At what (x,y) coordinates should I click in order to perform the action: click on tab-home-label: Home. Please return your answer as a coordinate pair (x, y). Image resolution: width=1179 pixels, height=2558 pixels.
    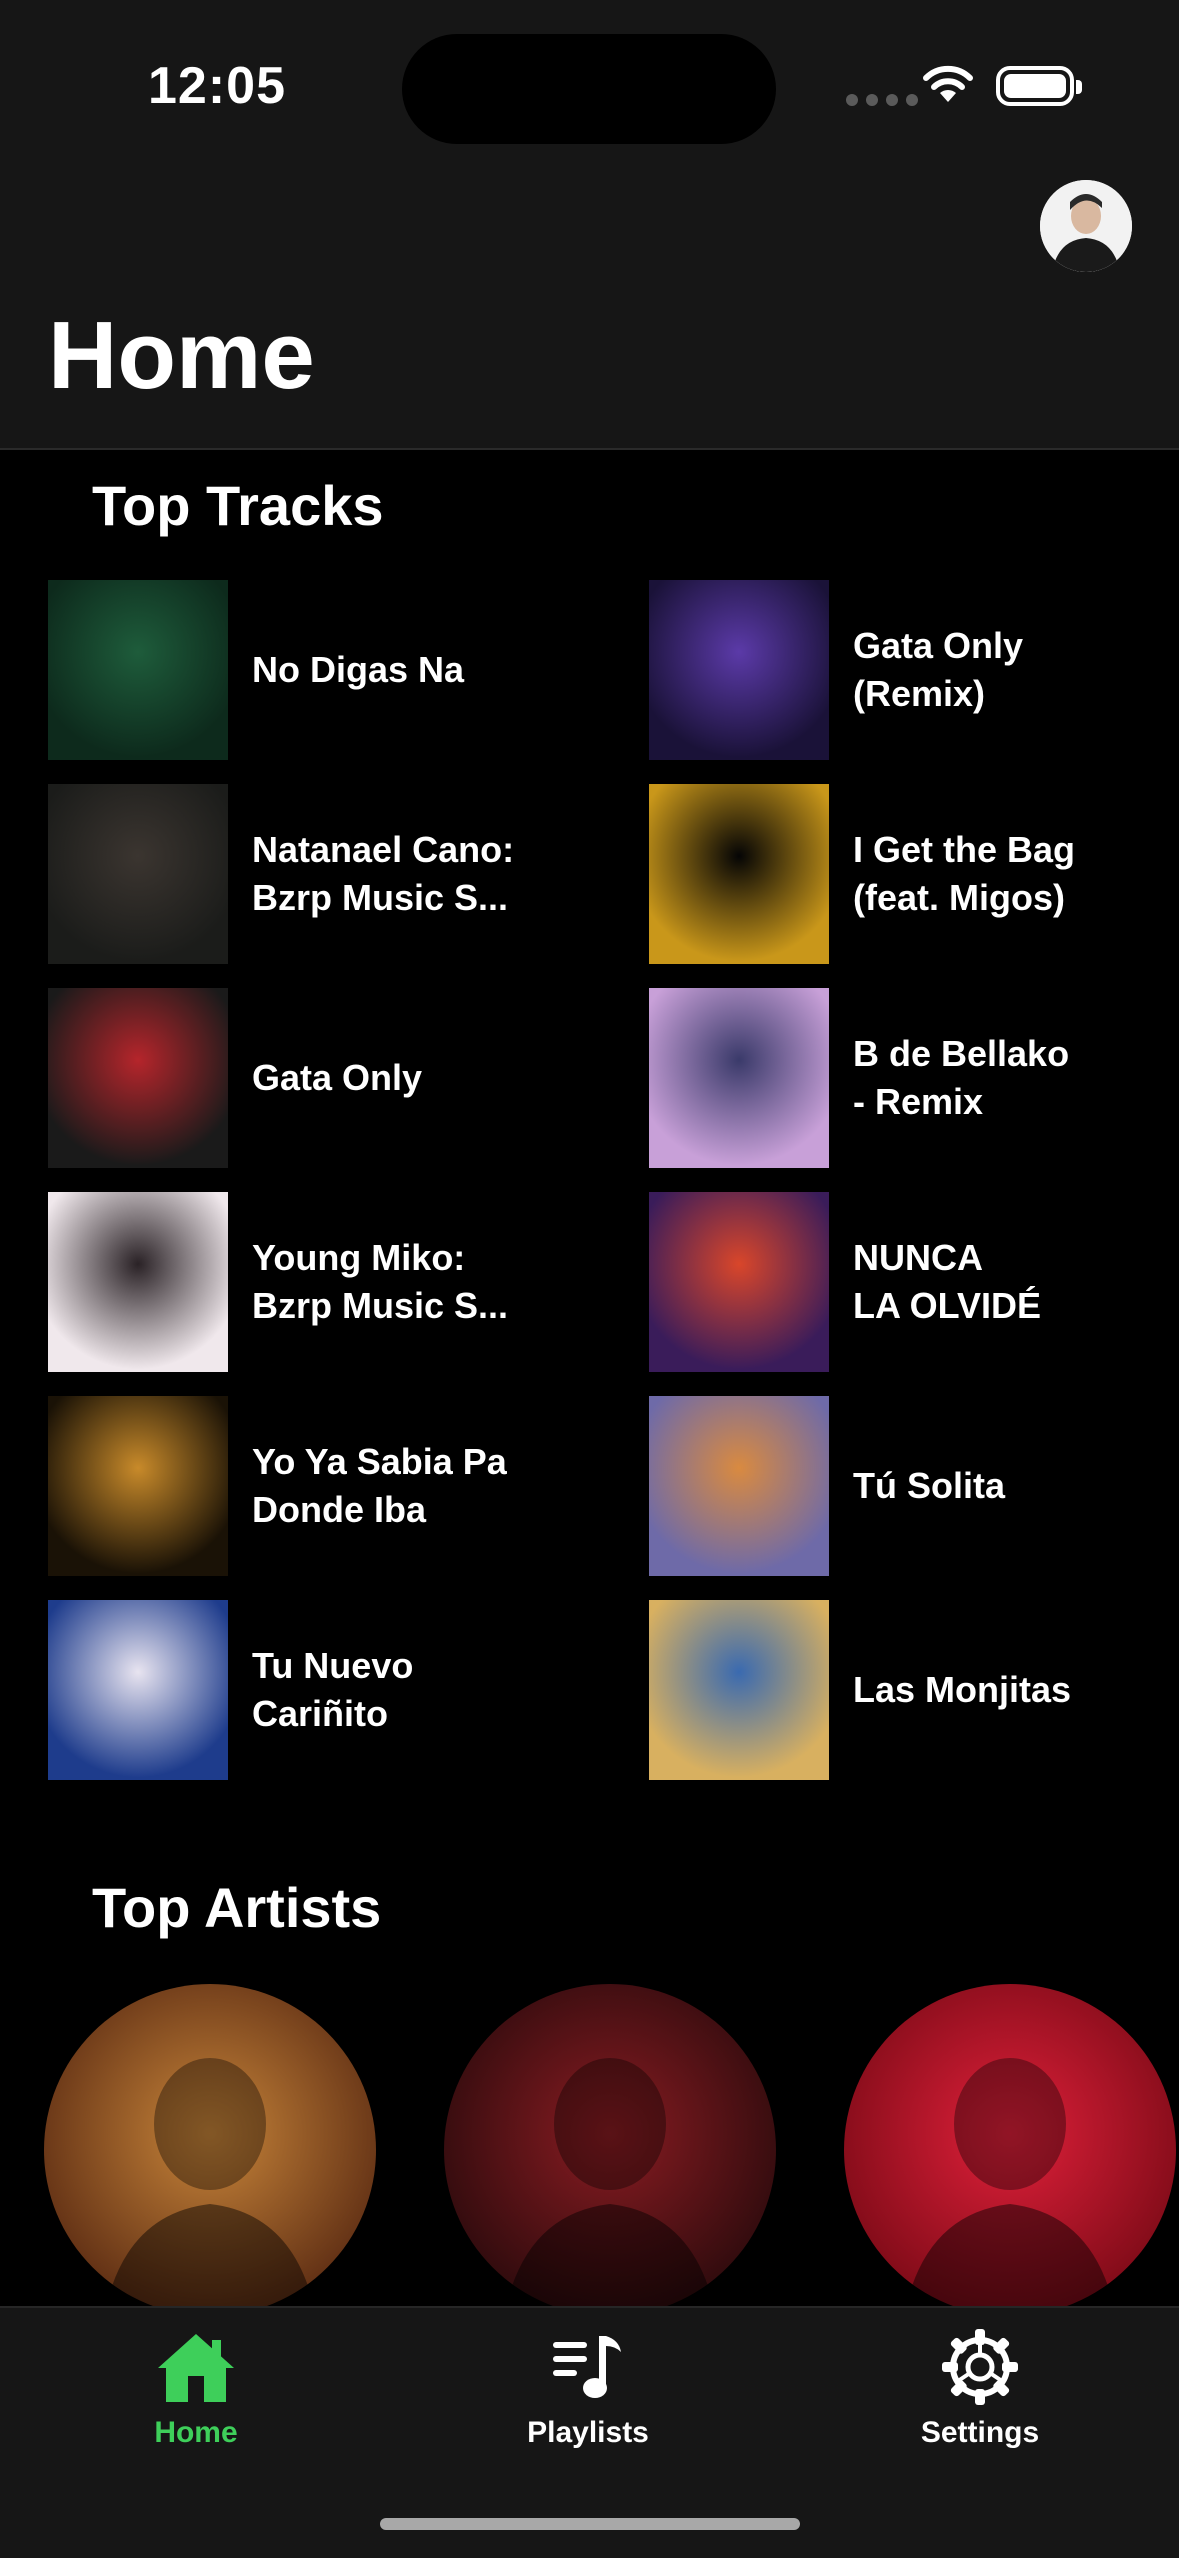
    Looking at the image, I should click on (196, 2432).